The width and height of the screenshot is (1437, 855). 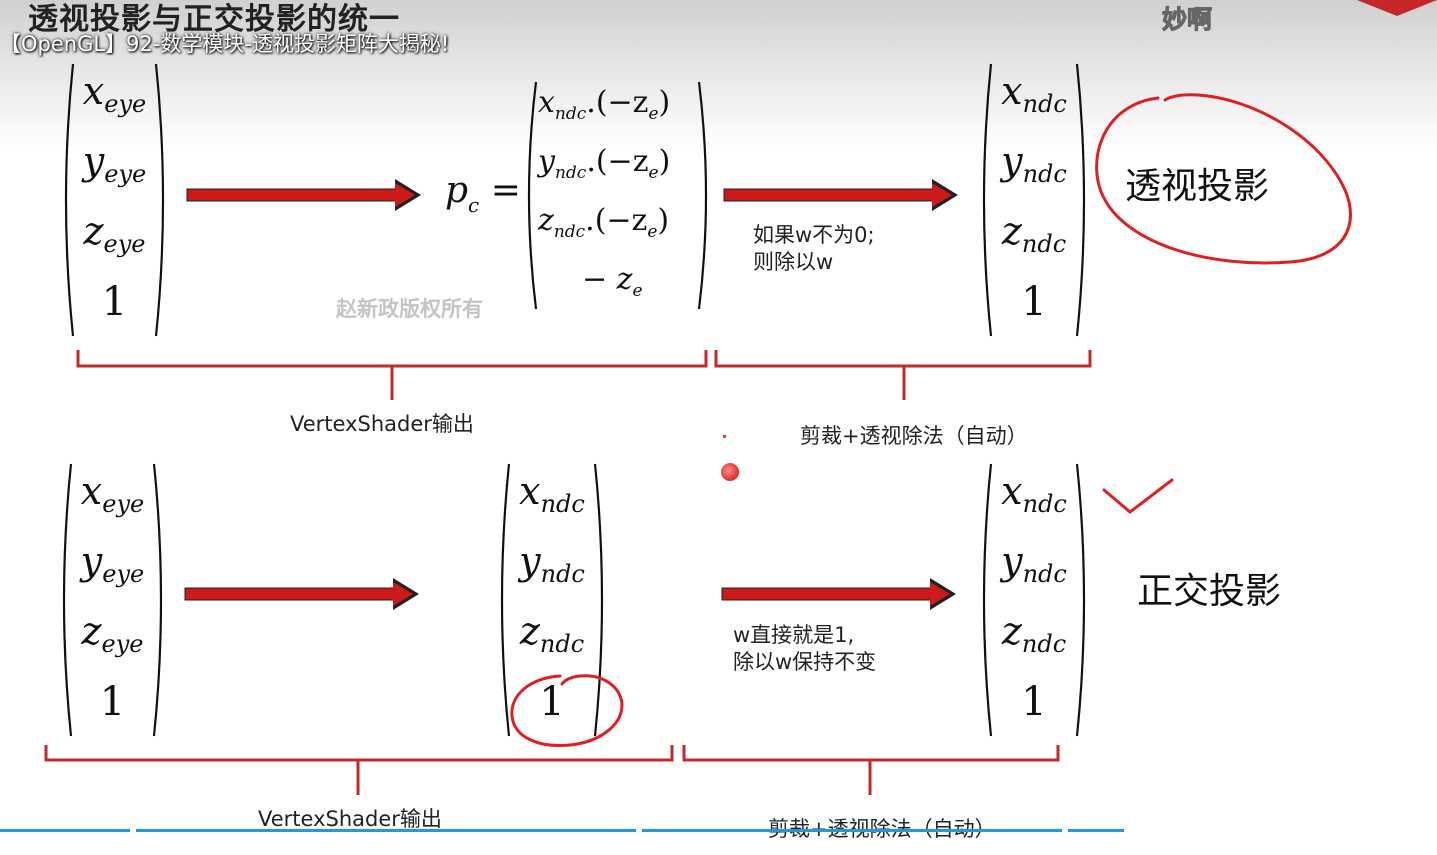 I want to click on brace-top-left, so click(x=392, y=375).